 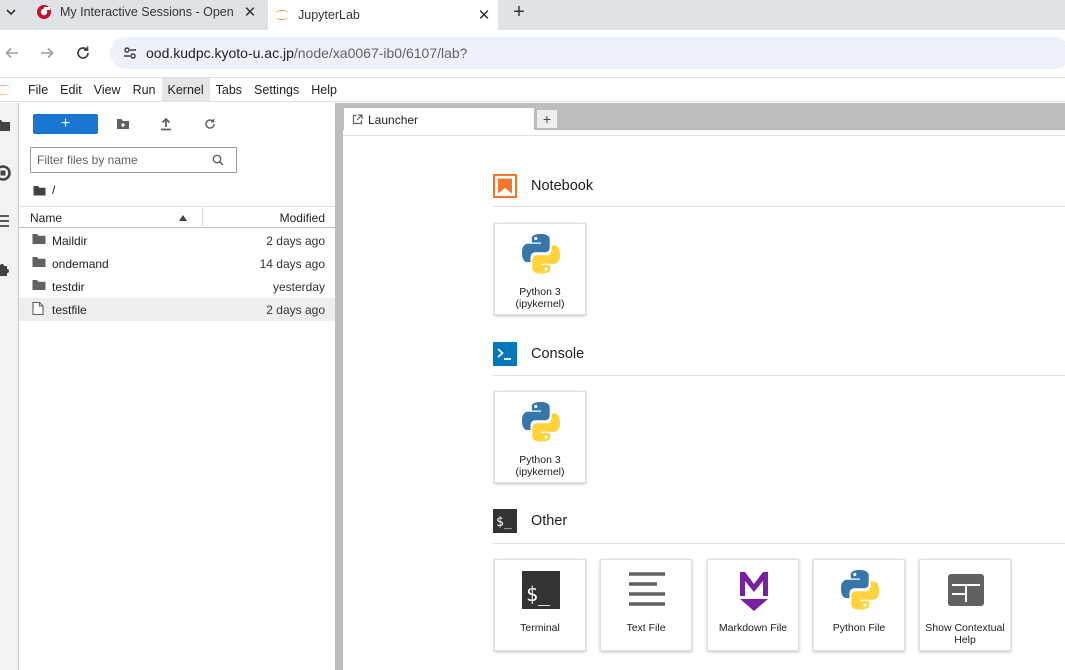 I want to click on forward-button, so click(x=47, y=53).